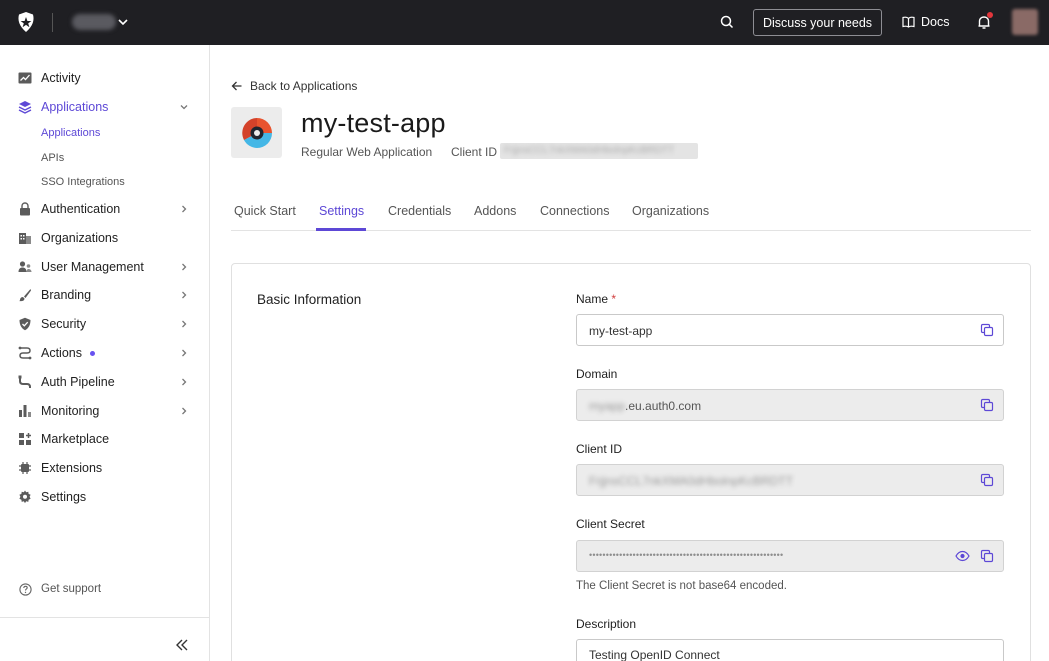  I want to click on domain-value: myapp.eu.auth0.com, so click(645, 406).